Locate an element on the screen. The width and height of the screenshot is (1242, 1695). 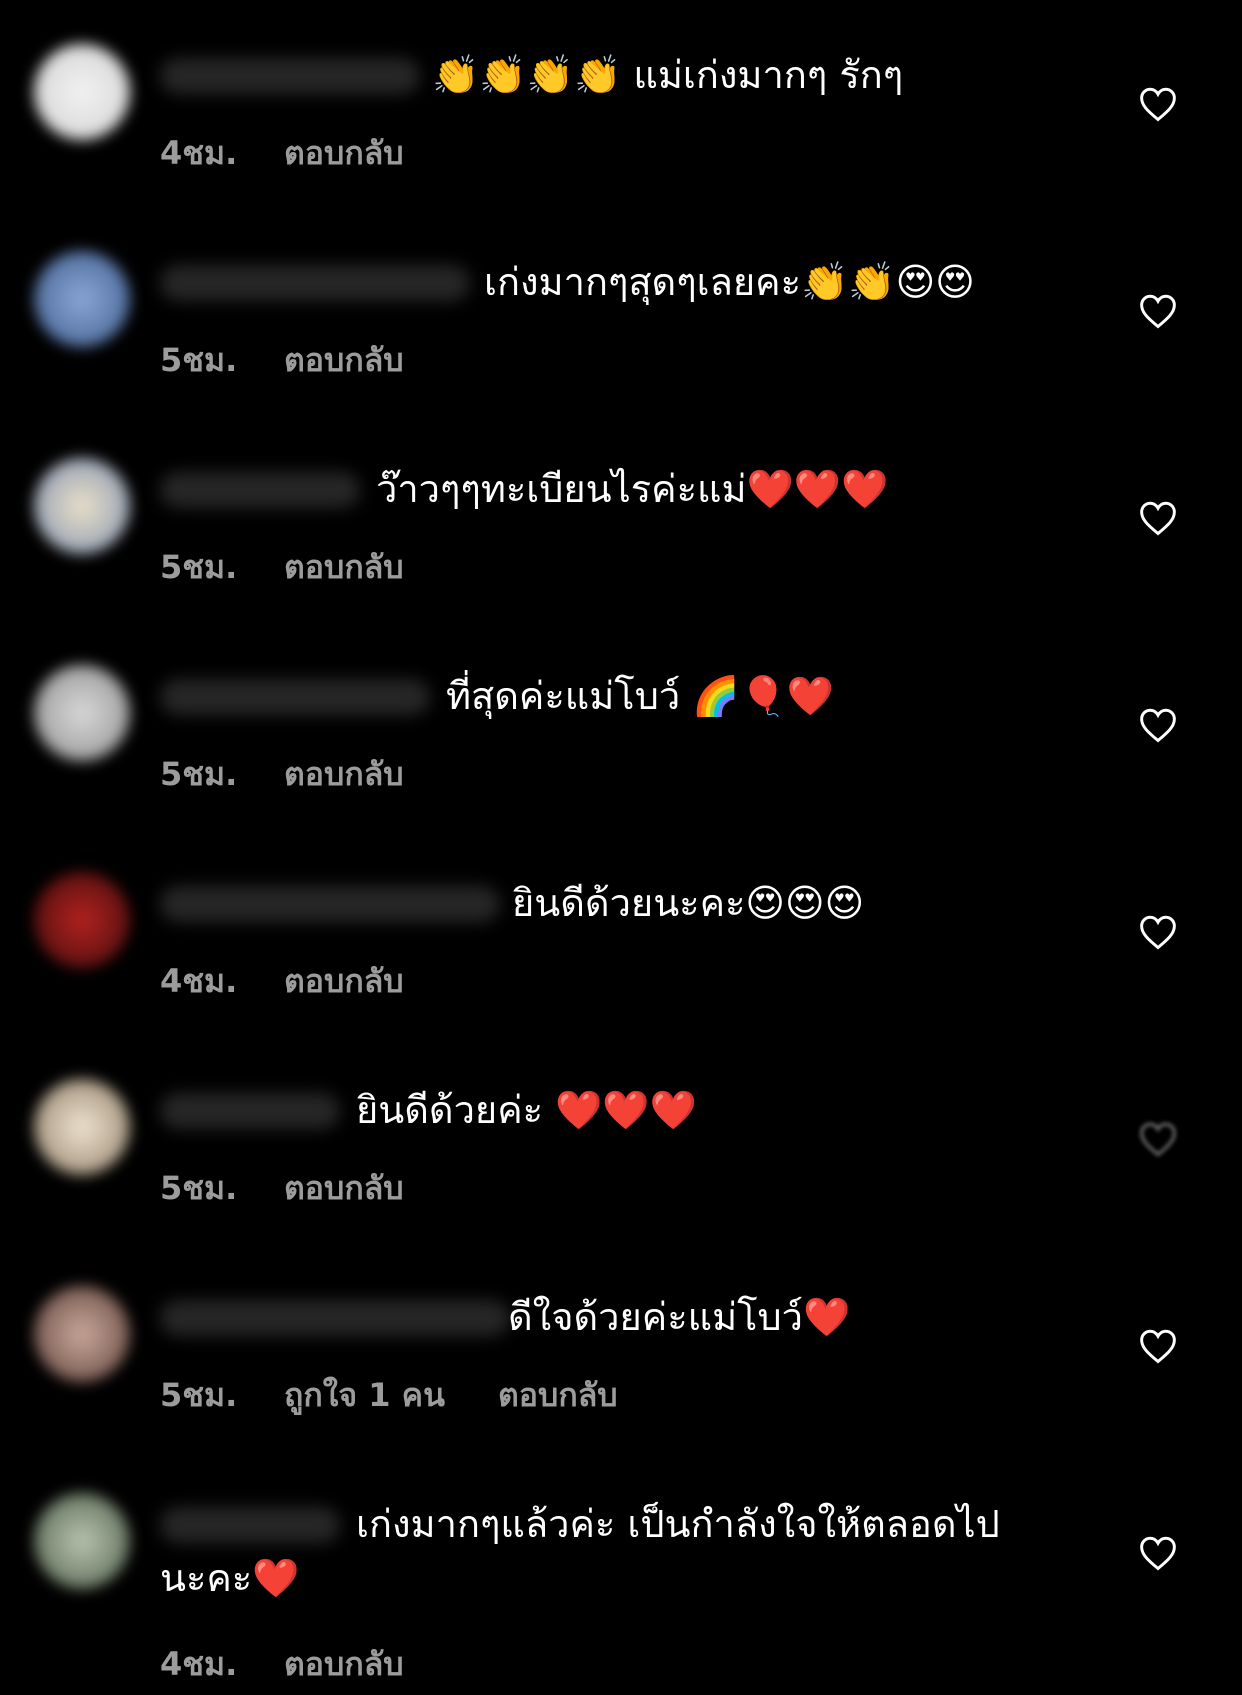
comment-text-line2: นะคะ❤️ is located at coordinates (230, 1578).